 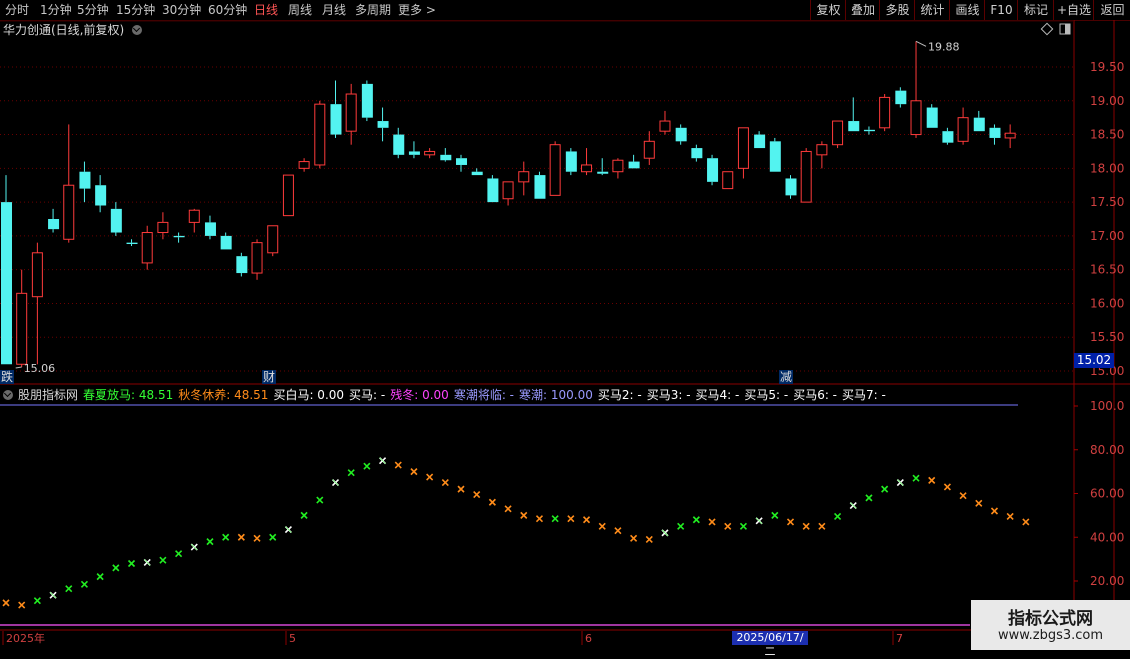 I want to click on indicator-value-1: 秋冬休养: 48.51, so click(x=223, y=395).